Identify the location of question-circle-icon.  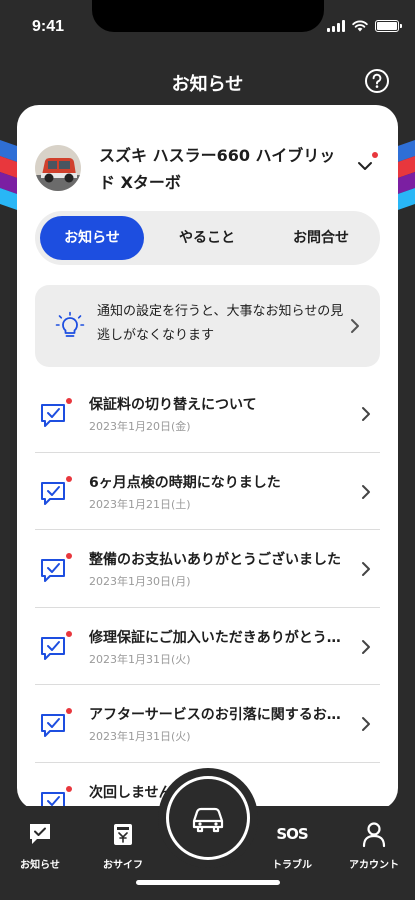
(377, 81).